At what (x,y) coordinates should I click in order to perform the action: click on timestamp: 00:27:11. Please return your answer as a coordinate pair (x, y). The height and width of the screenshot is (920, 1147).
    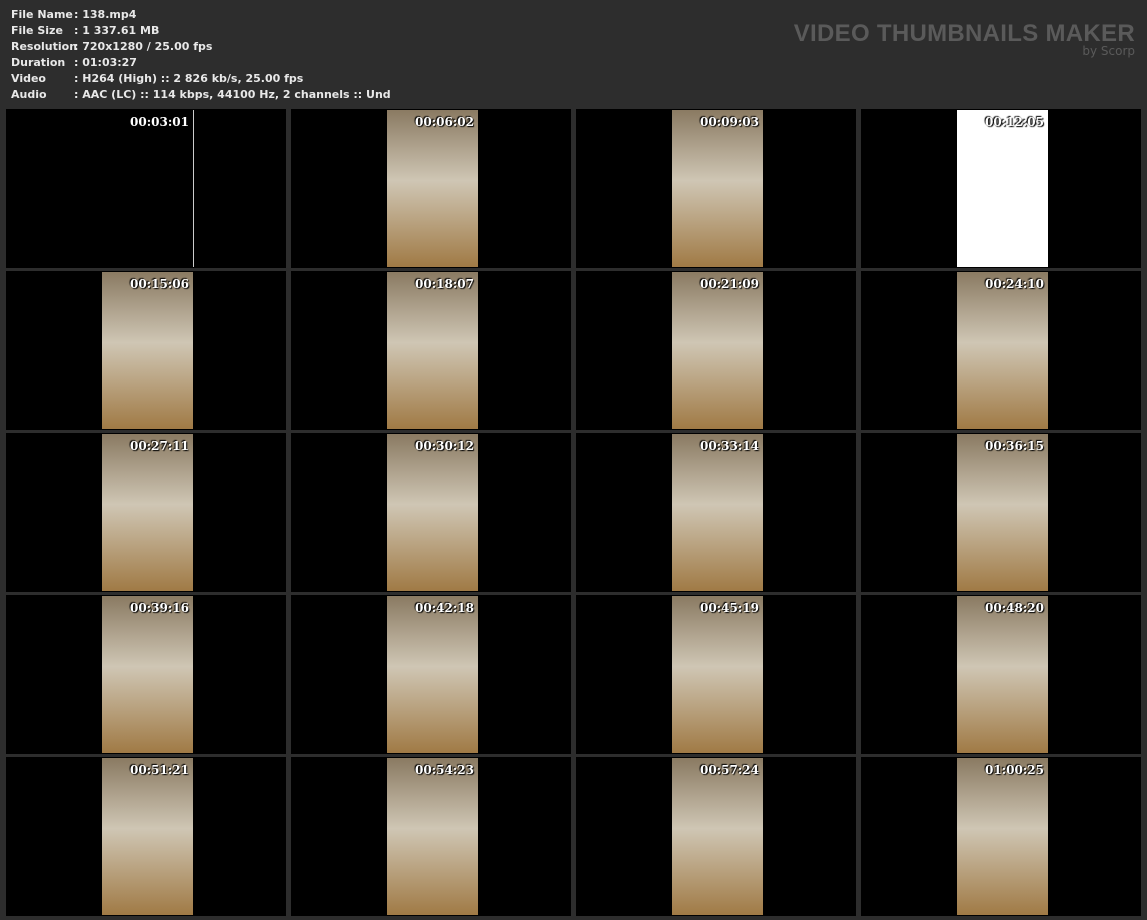
    Looking at the image, I should click on (159, 446).